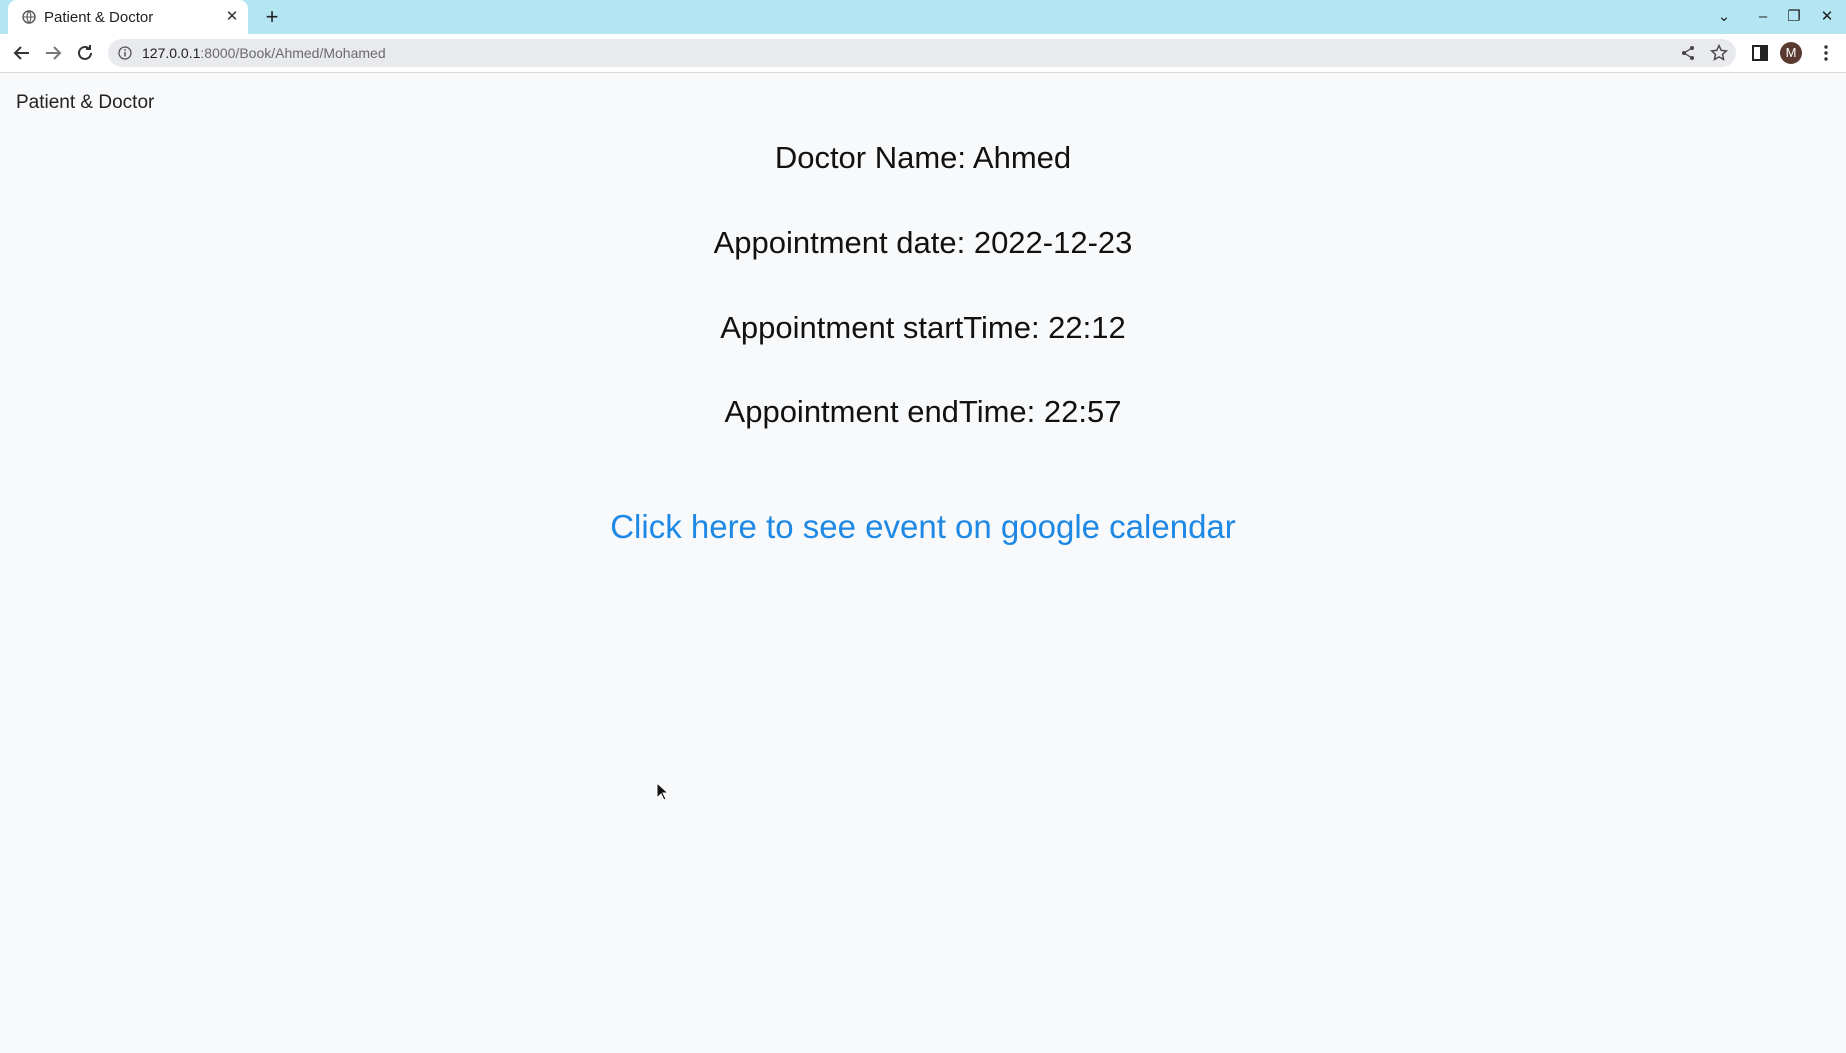  I want to click on address-bar: 127.0.0.1:8000/Book/Ahmed/Mohamed, so click(922, 53).